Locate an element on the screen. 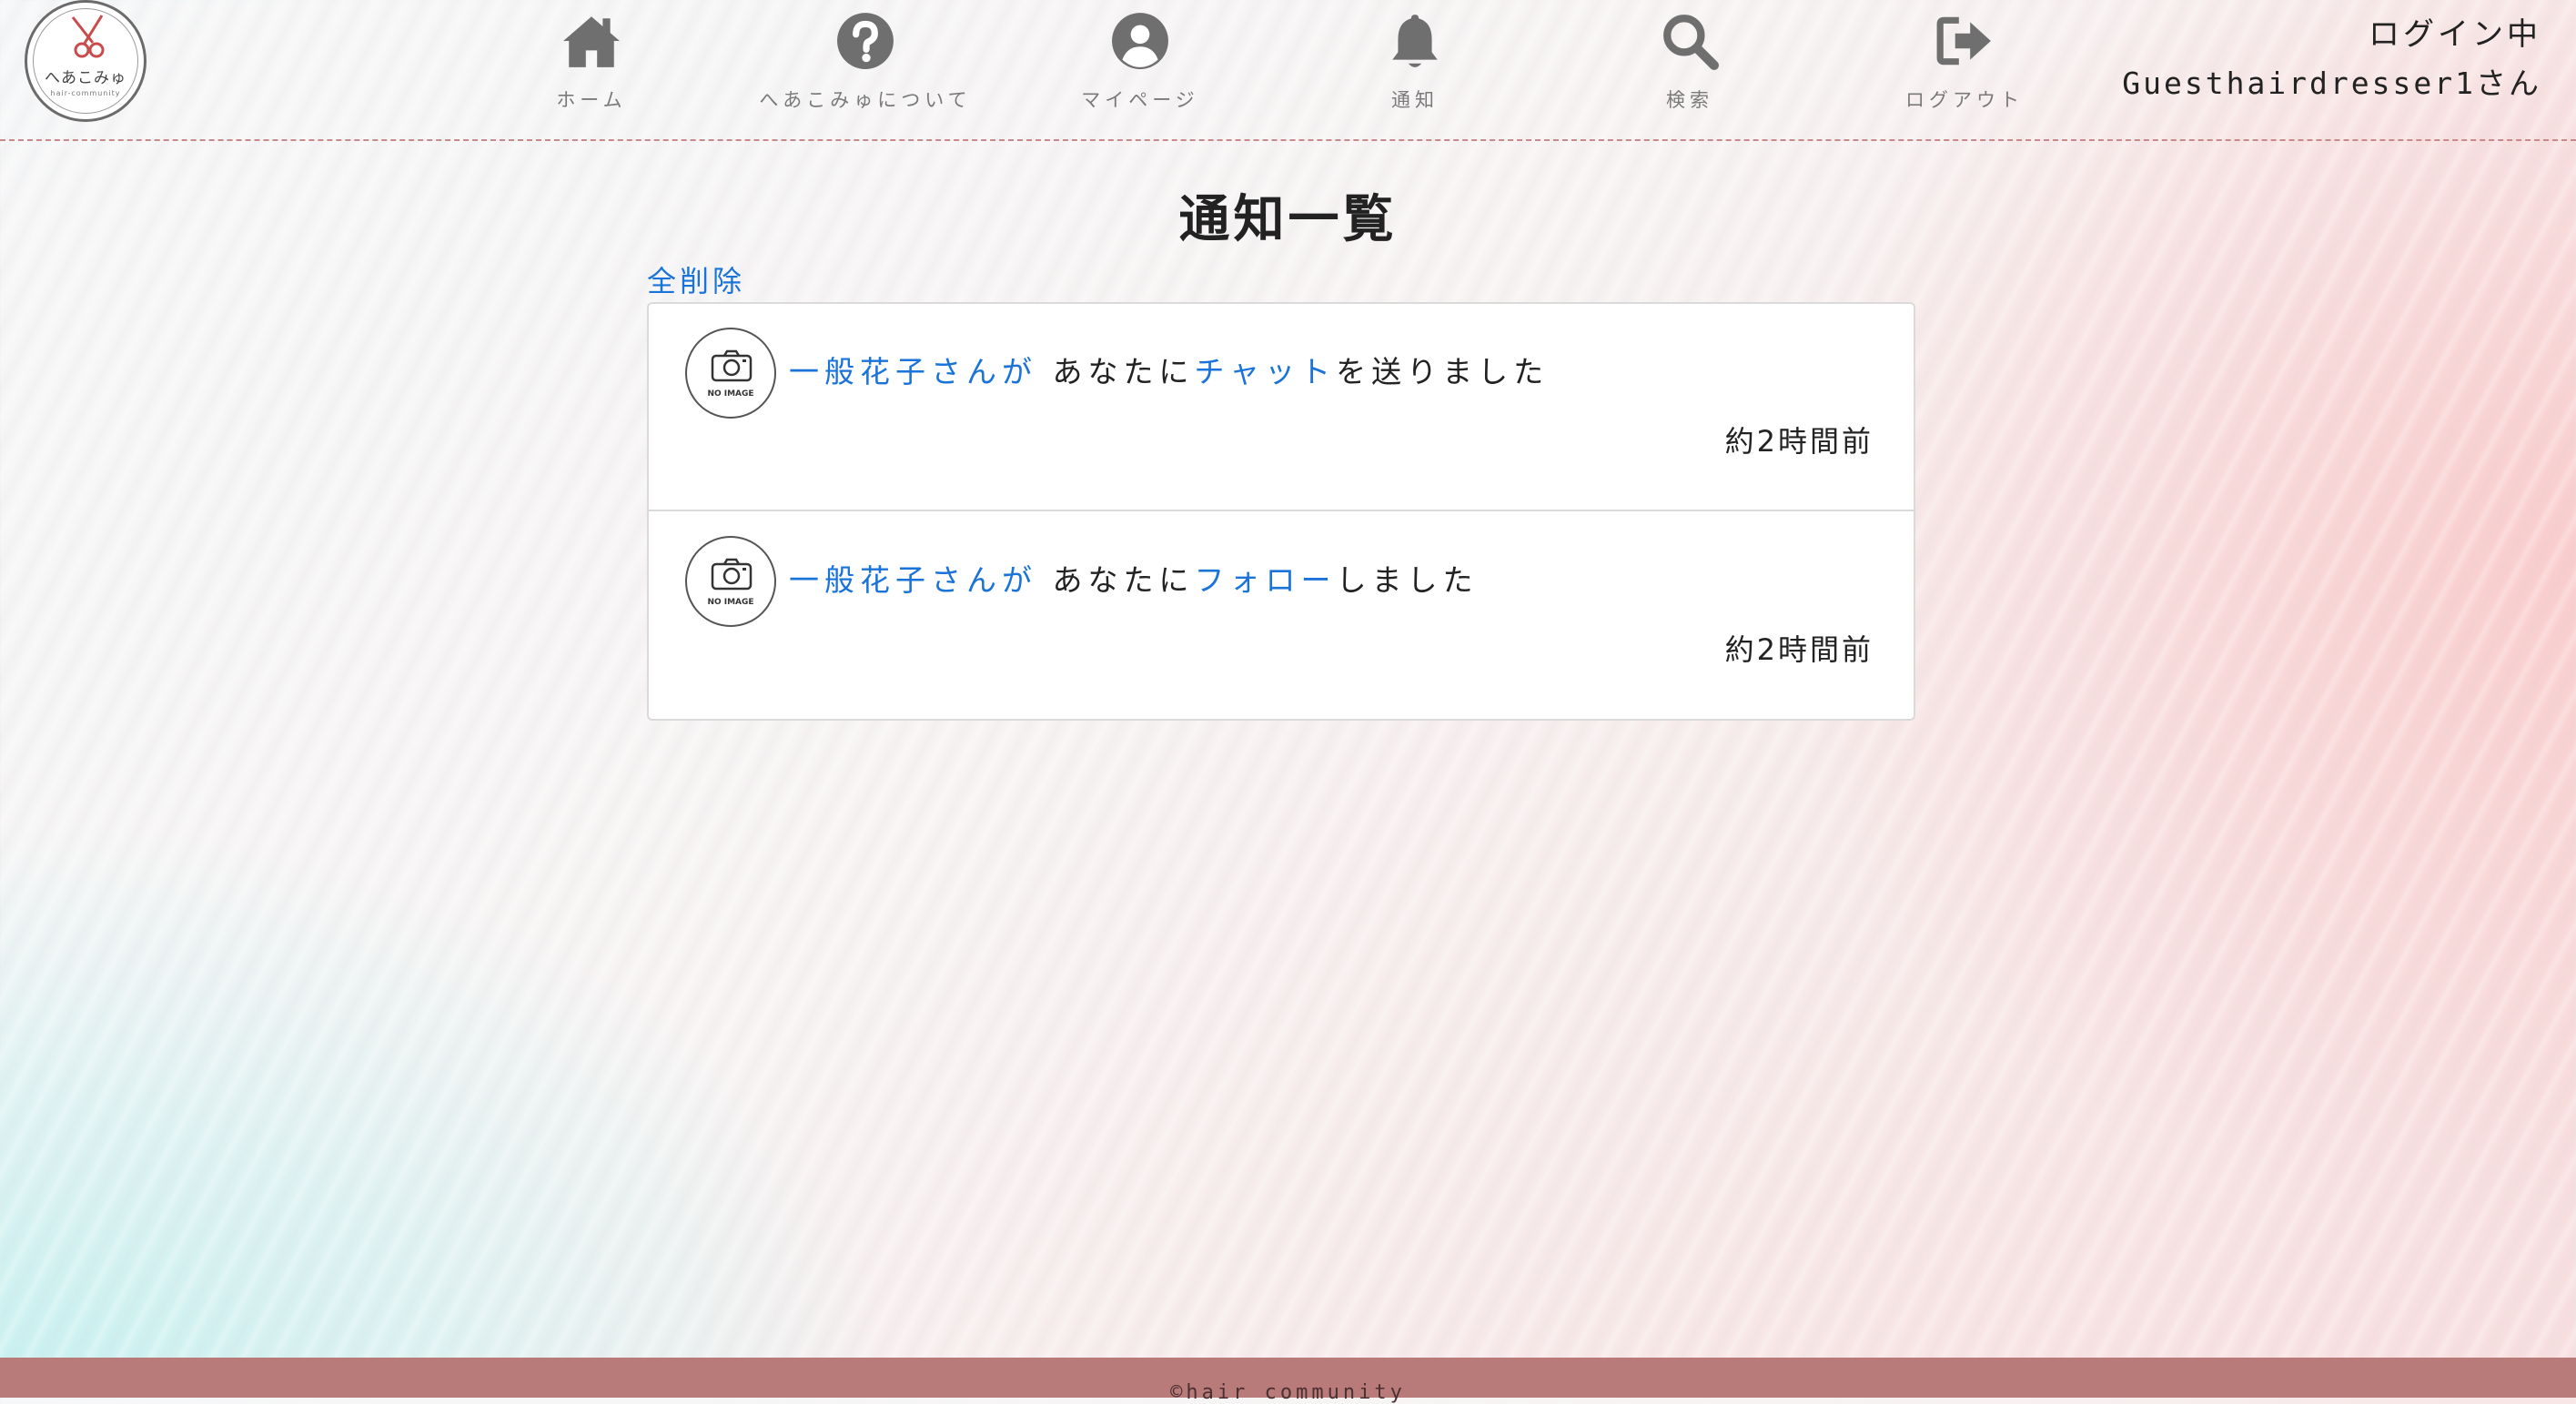  notification-message: 一般花子さんが あなたにチャットを送りました is located at coordinates (1169, 369).